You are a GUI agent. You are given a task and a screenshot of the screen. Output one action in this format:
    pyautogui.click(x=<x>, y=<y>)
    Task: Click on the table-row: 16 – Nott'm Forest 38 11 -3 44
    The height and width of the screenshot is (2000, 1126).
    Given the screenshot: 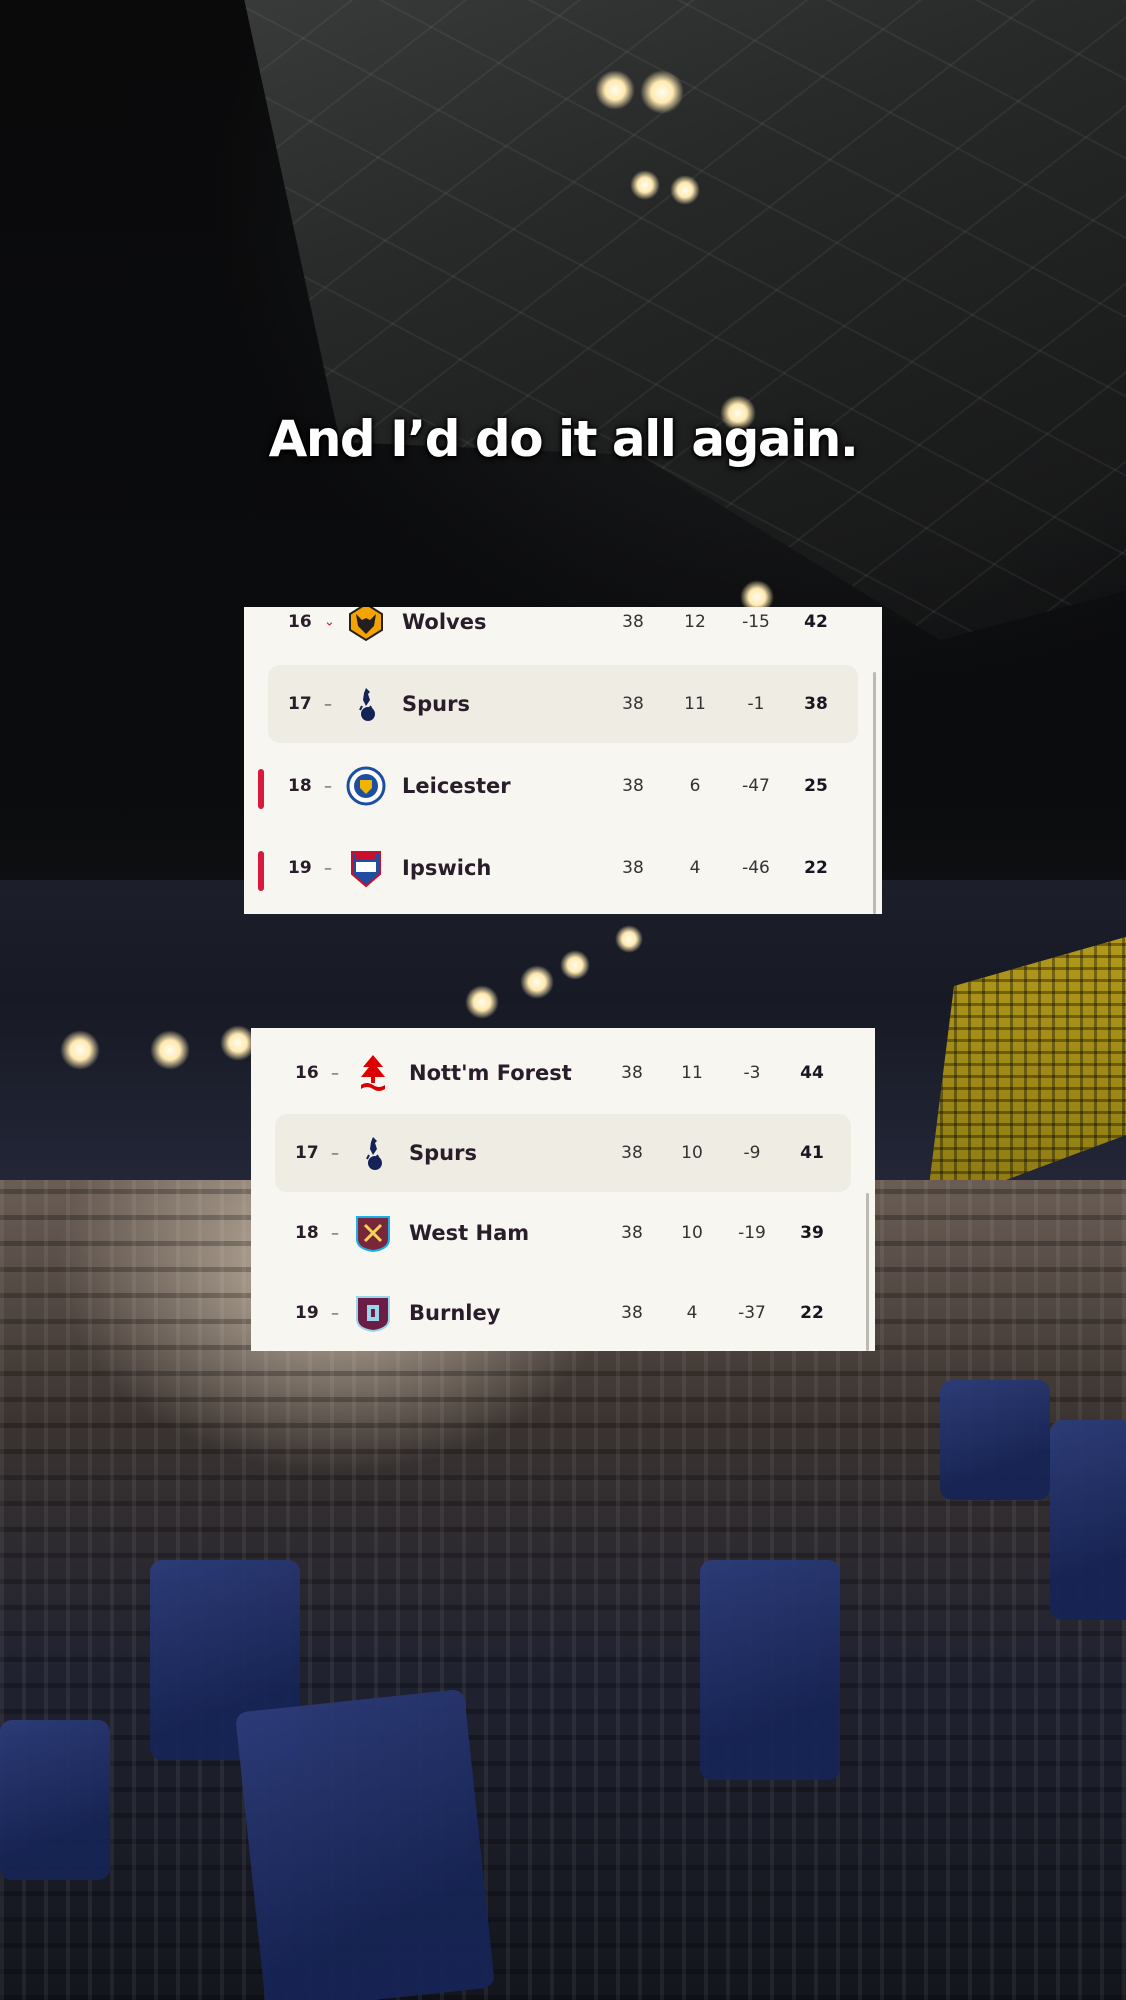 What is the action you would take?
    pyautogui.click(x=563, y=1073)
    